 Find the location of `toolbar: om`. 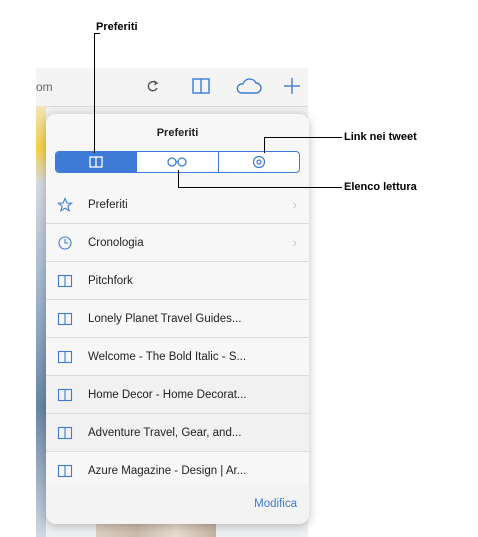

toolbar: om is located at coordinates (172, 87).